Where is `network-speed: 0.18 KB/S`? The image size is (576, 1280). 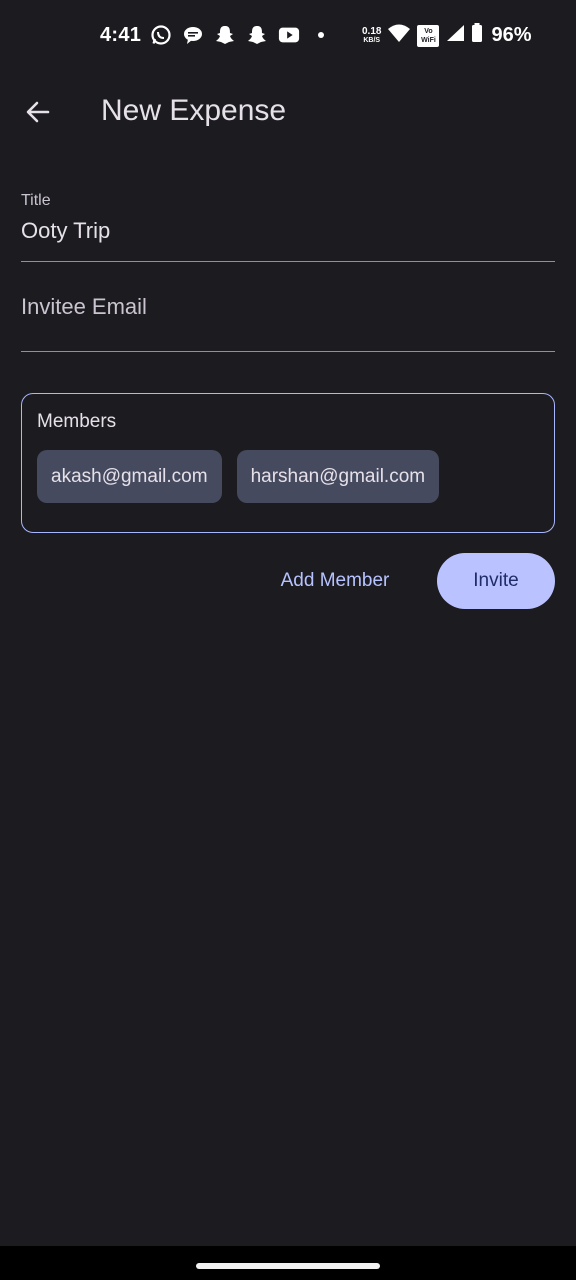 network-speed: 0.18 KB/S is located at coordinates (372, 35).